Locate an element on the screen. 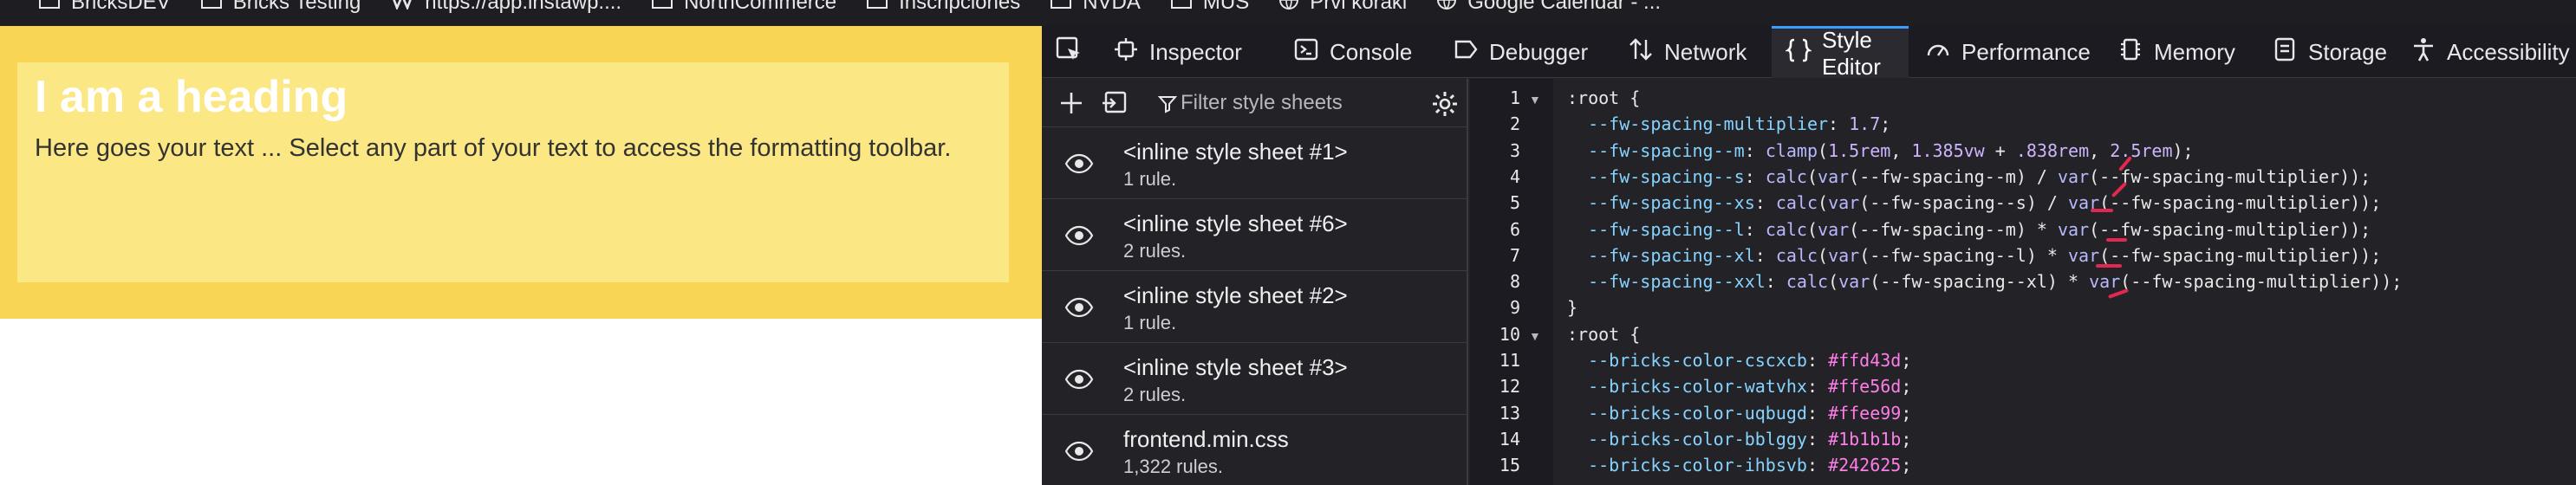 The image size is (2576, 485). gear-icon is located at coordinates (1445, 104).